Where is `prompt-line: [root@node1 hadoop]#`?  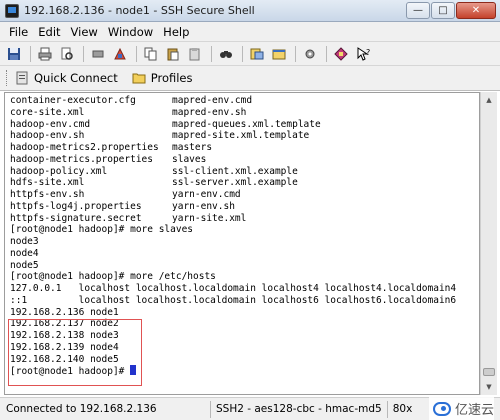 prompt-line: [root@node1 hadoop]# is located at coordinates (244, 371).